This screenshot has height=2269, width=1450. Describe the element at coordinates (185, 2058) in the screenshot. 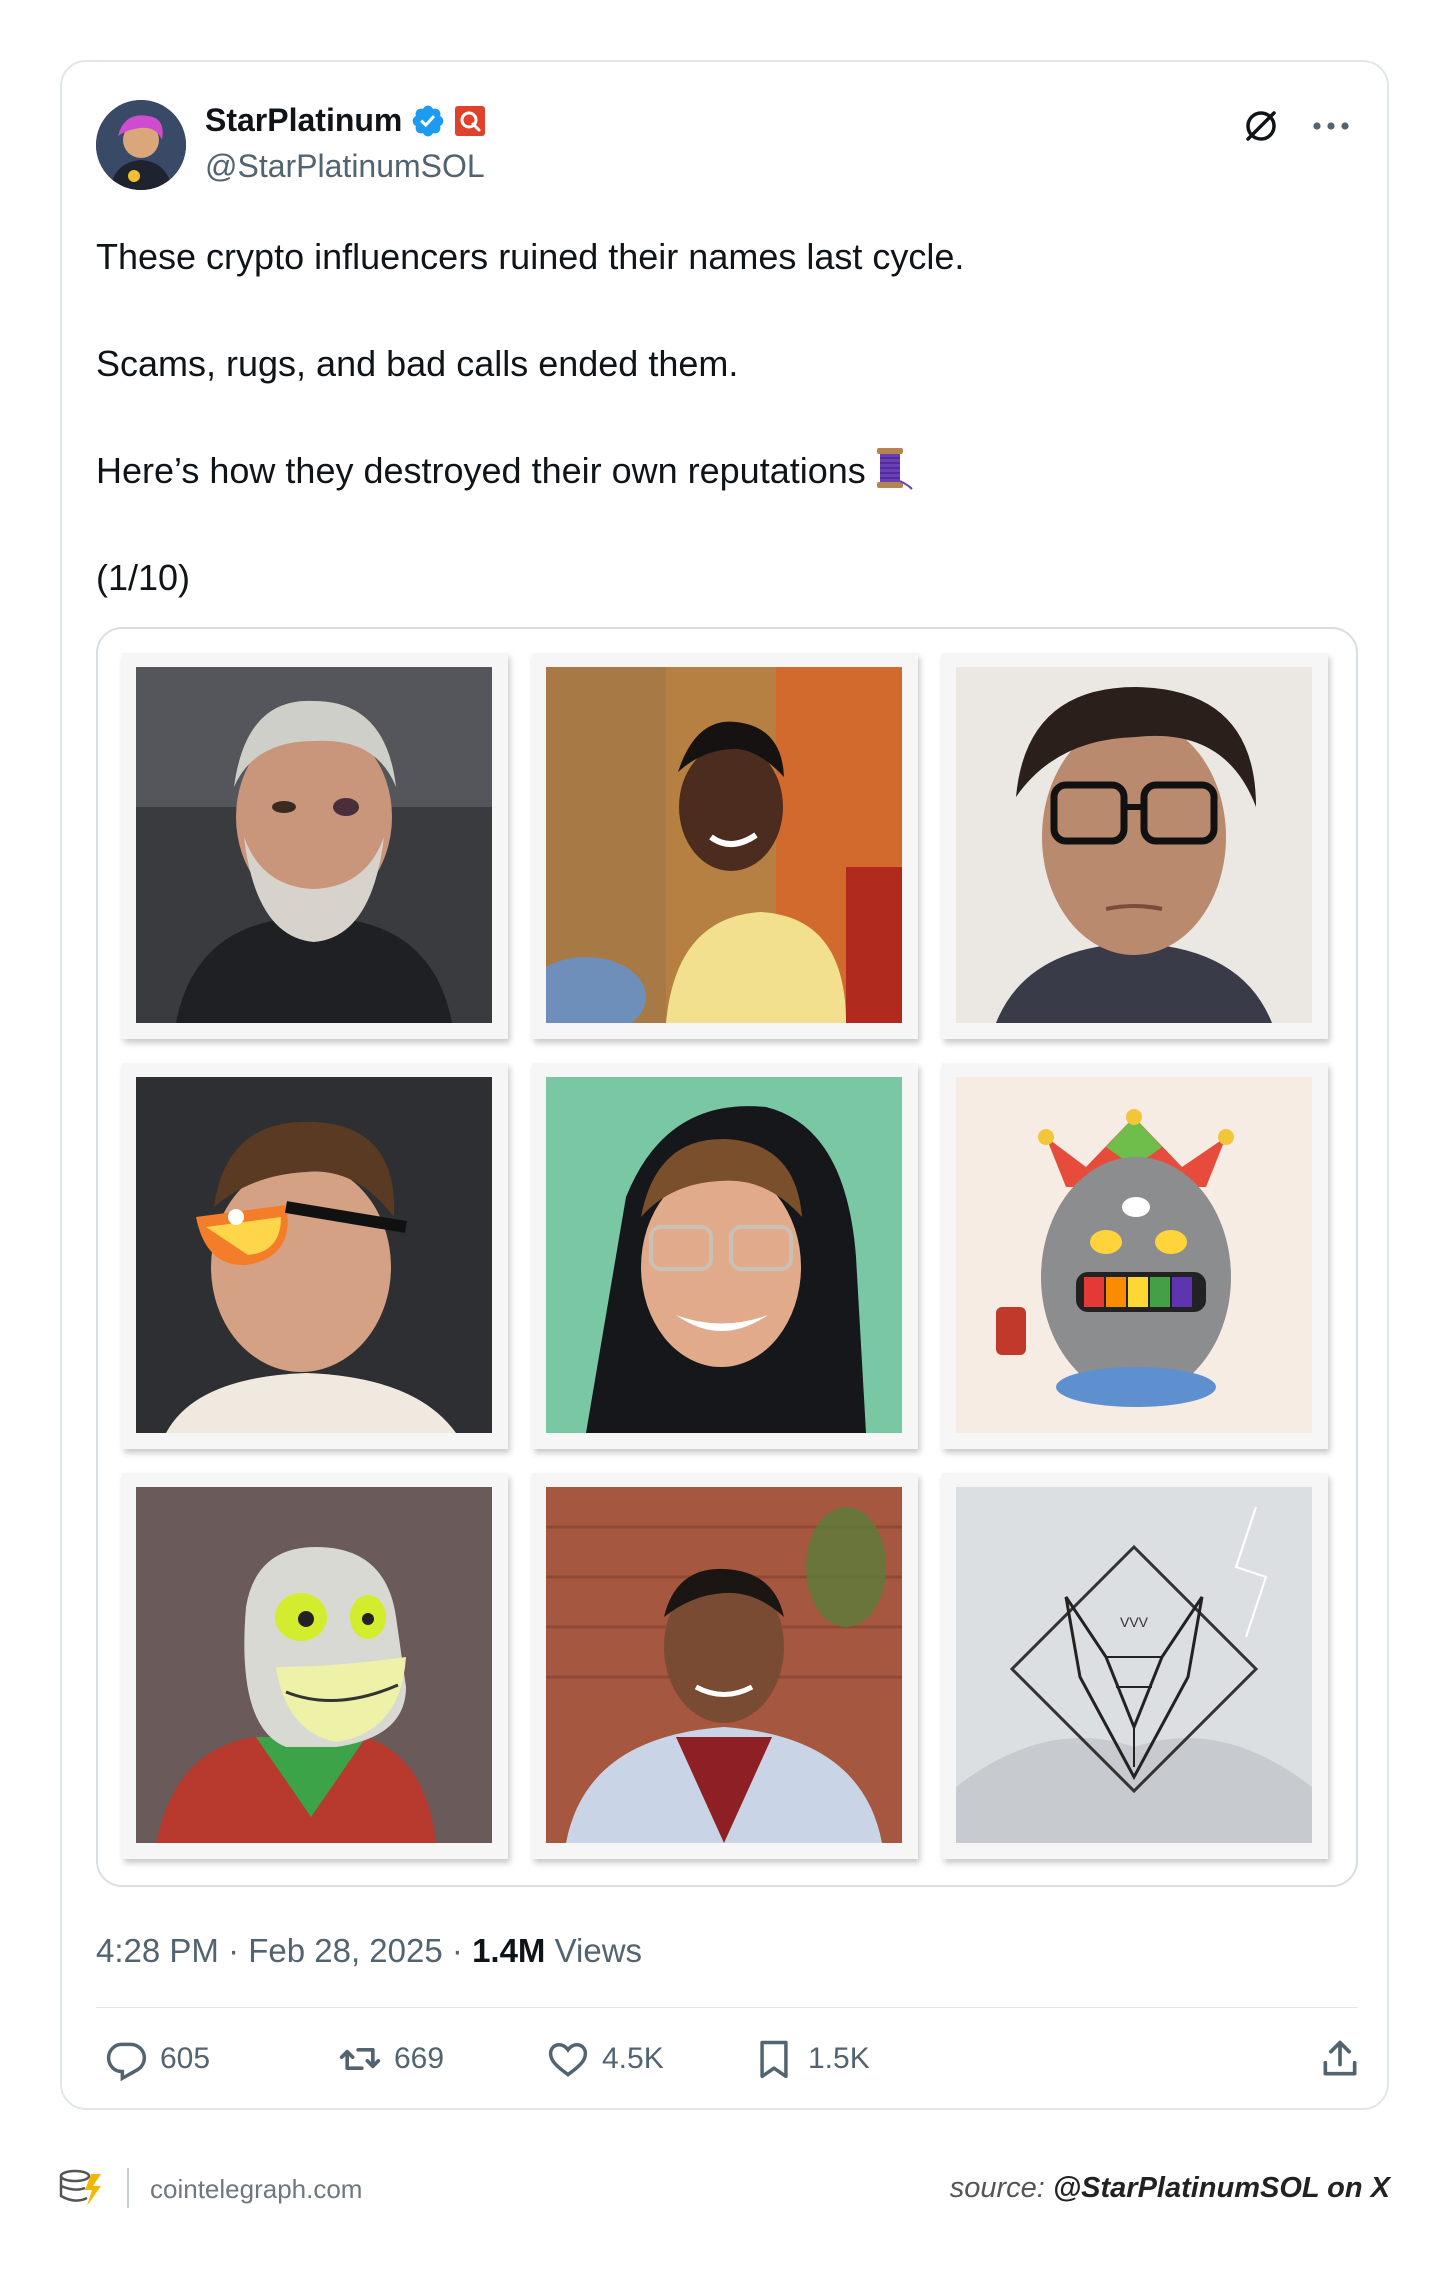

I see `reply-count: 605` at that location.